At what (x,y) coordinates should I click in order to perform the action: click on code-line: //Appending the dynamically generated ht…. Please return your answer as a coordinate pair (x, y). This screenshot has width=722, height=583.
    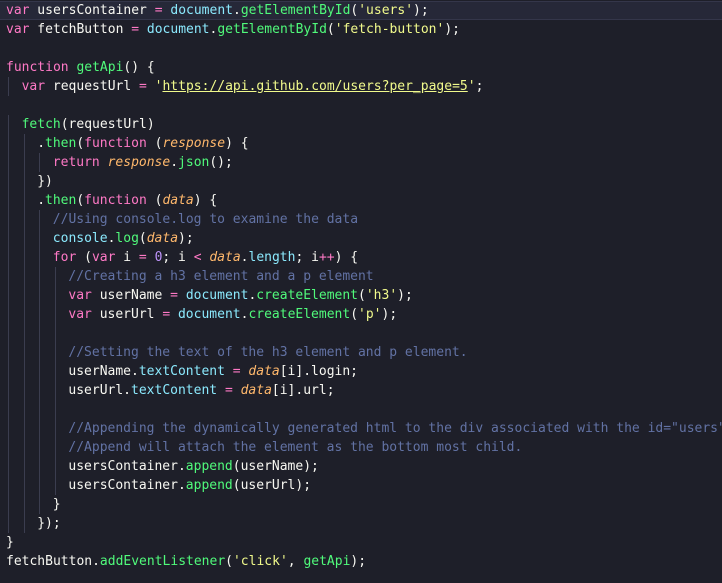
    Looking at the image, I should click on (361, 428).